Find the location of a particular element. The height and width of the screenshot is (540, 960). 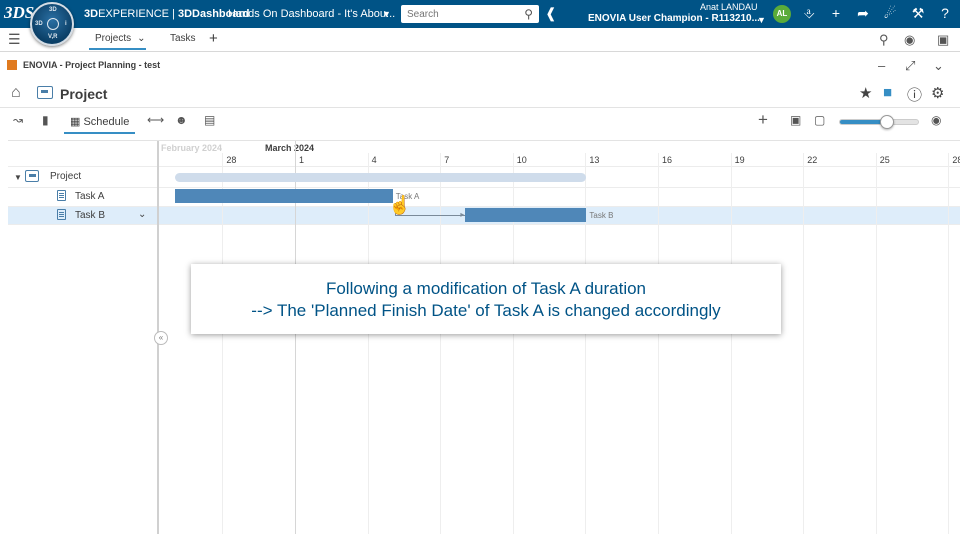

network-icon: ☄ is located at coordinates (890, 13).